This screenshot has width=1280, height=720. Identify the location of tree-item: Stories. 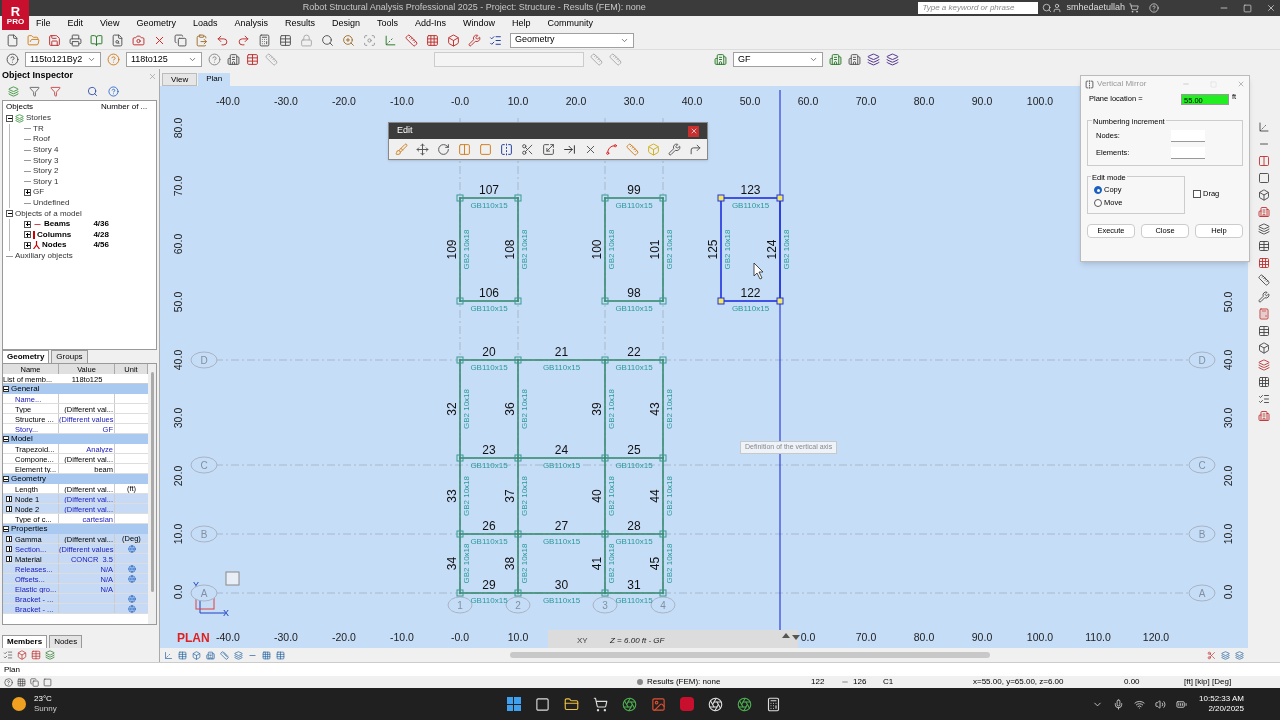
(38, 118).